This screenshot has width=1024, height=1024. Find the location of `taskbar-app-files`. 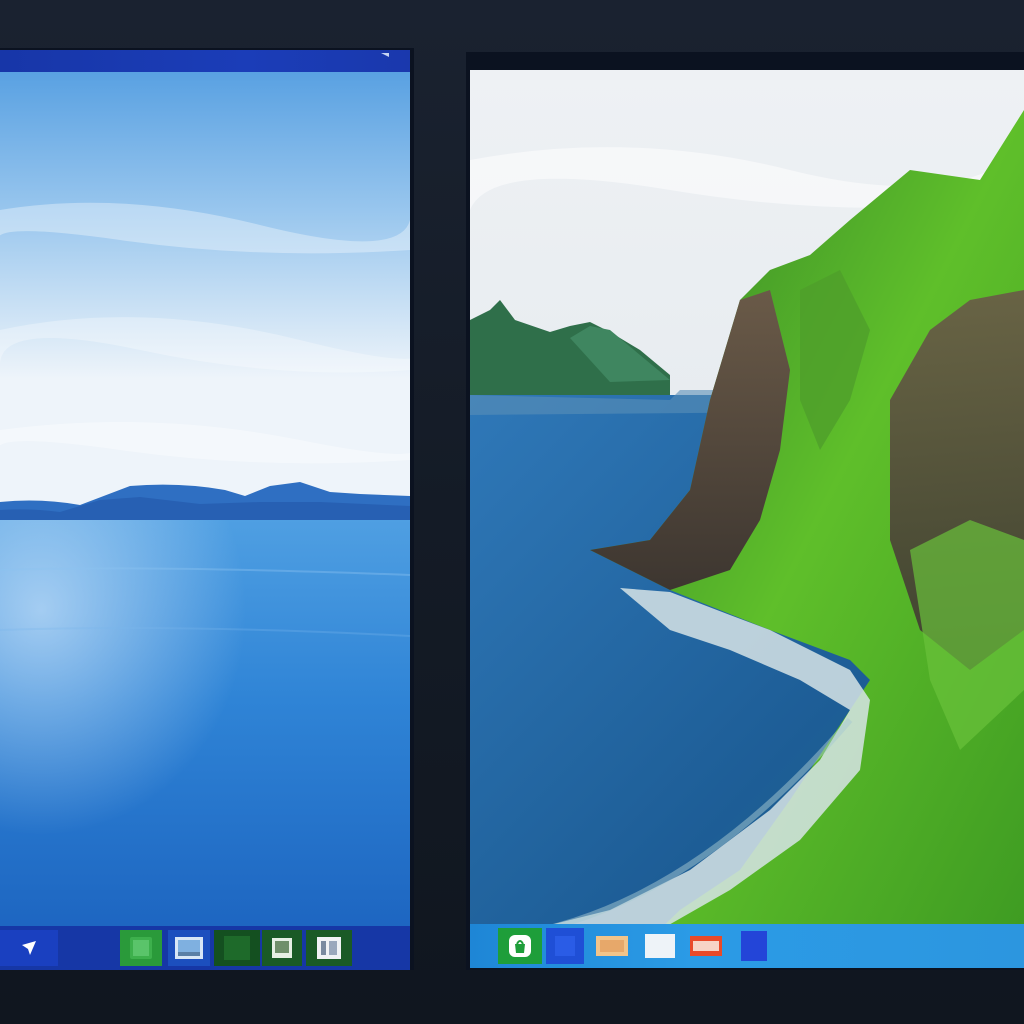

taskbar-app-files is located at coordinates (612, 946).